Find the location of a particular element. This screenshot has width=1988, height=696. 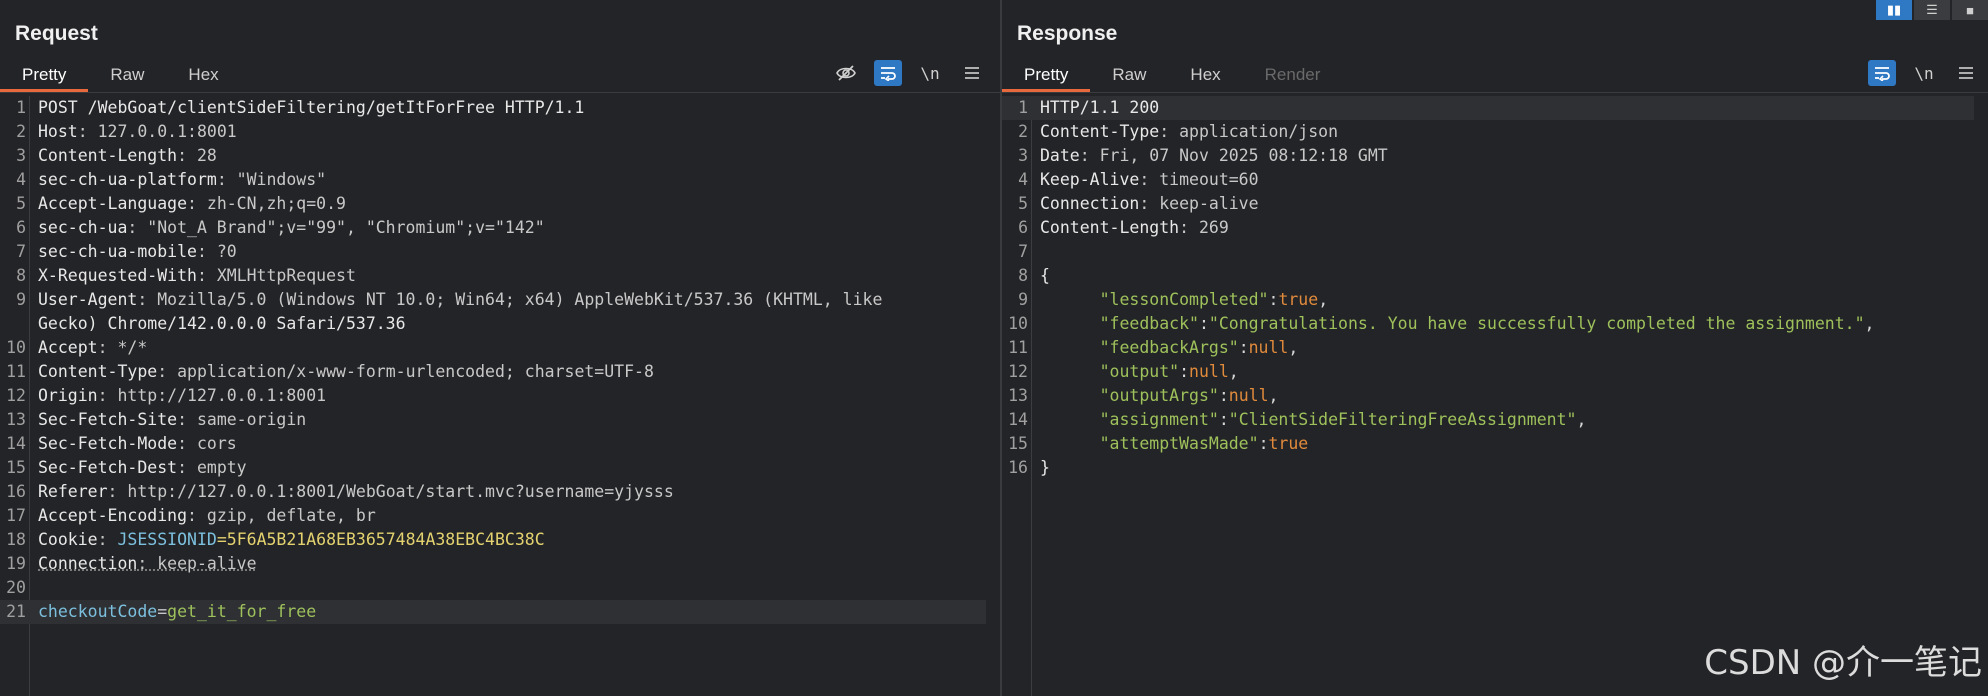

header-value: : XMLHttpRequest is located at coordinates (276, 275).